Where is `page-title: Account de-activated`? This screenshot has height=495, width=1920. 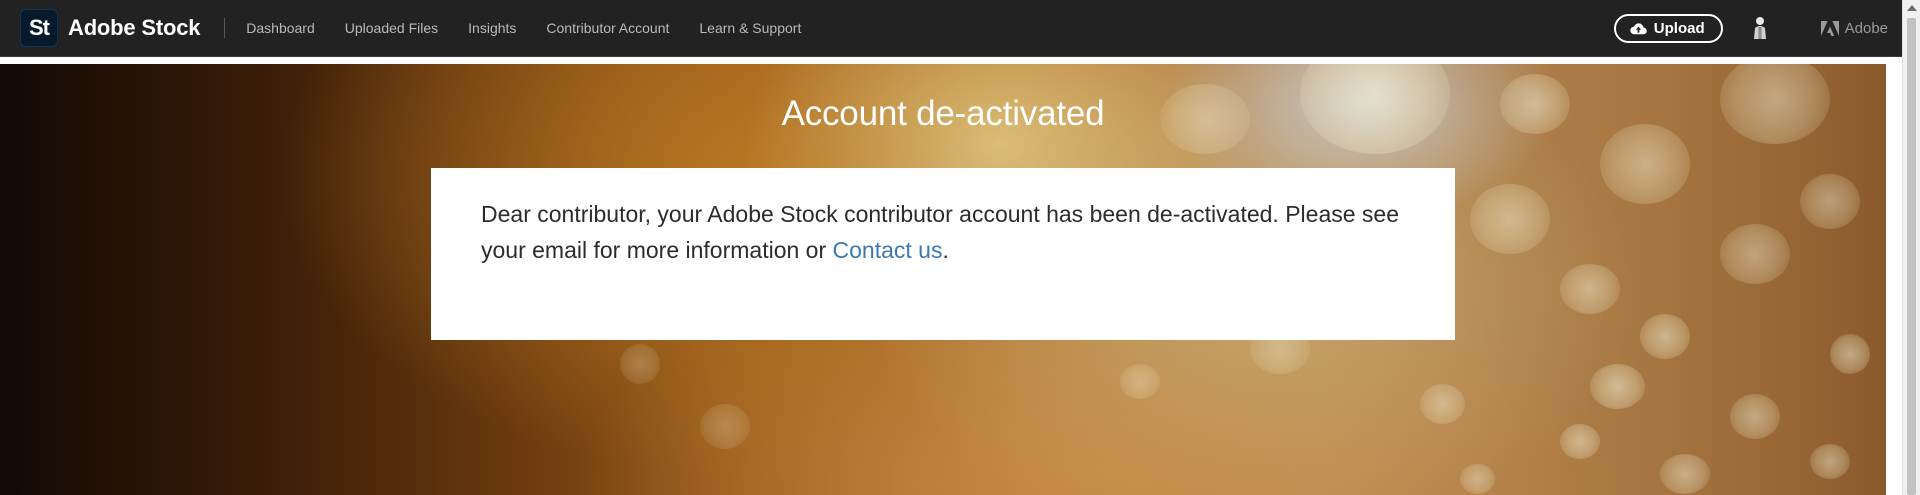
page-title: Account de-activated is located at coordinates (943, 113).